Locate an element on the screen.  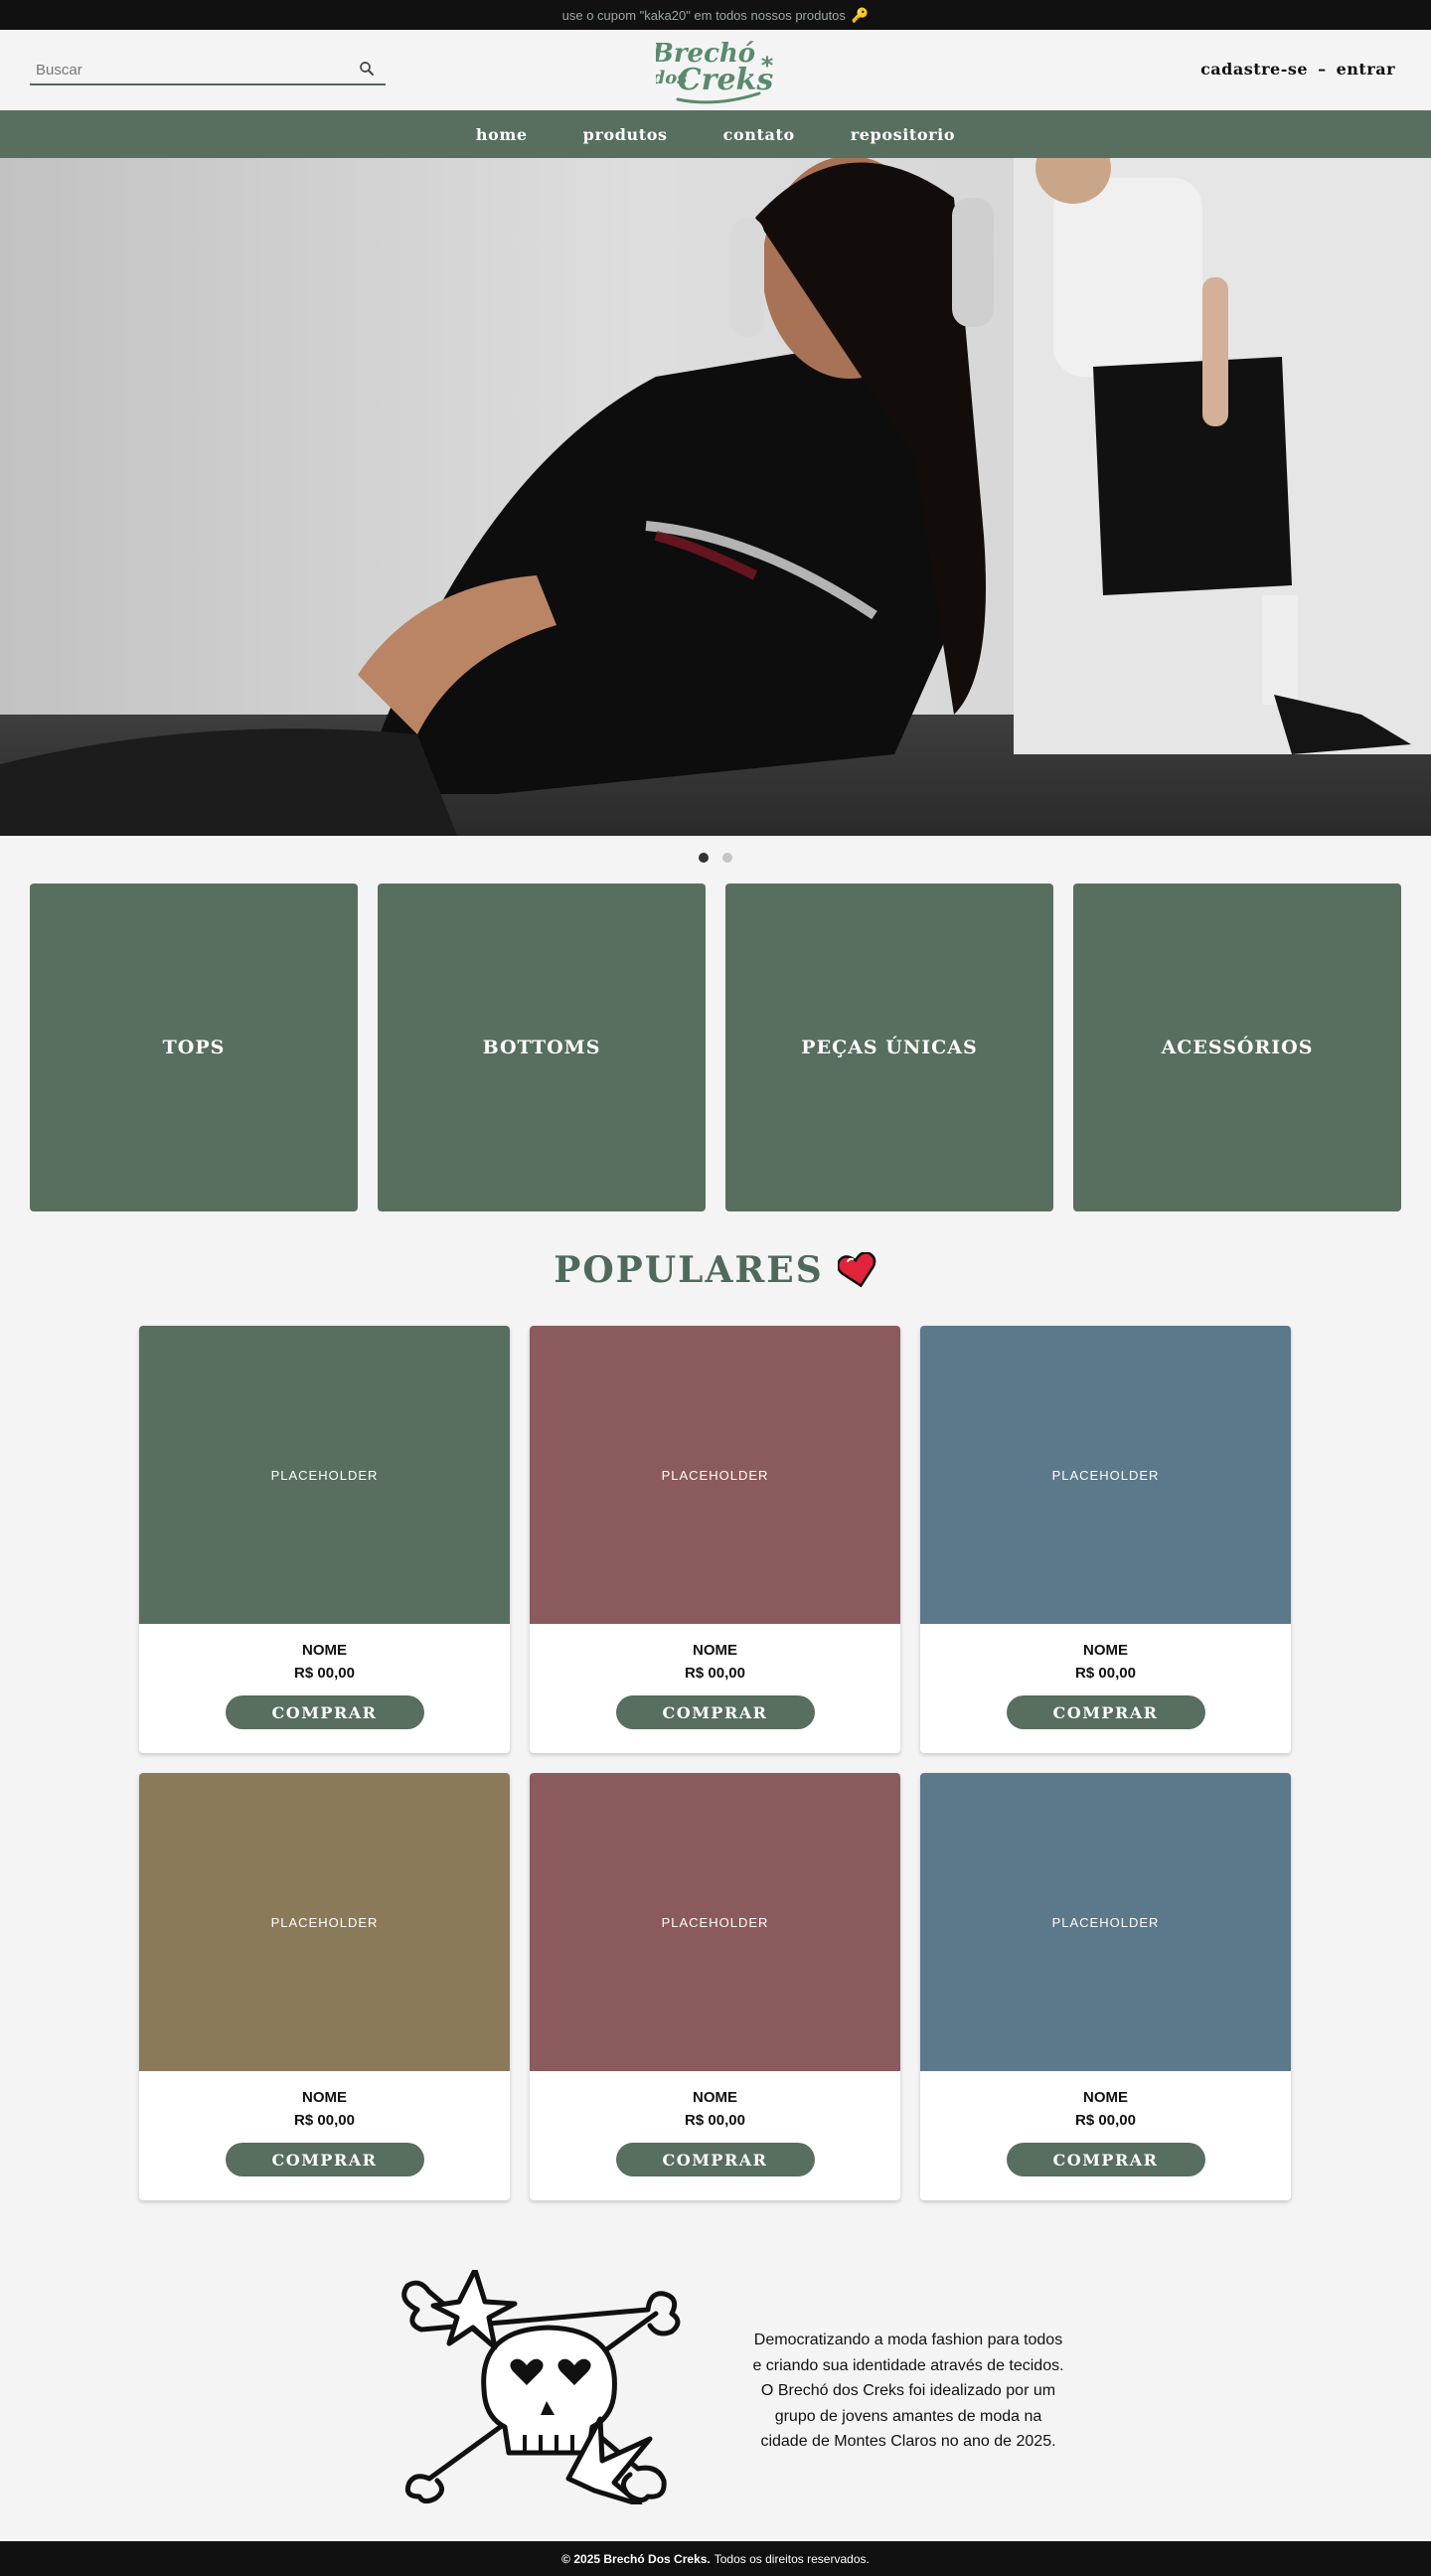
footer-rights: Todos os direitos reservados. is located at coordinates (792, 2558).